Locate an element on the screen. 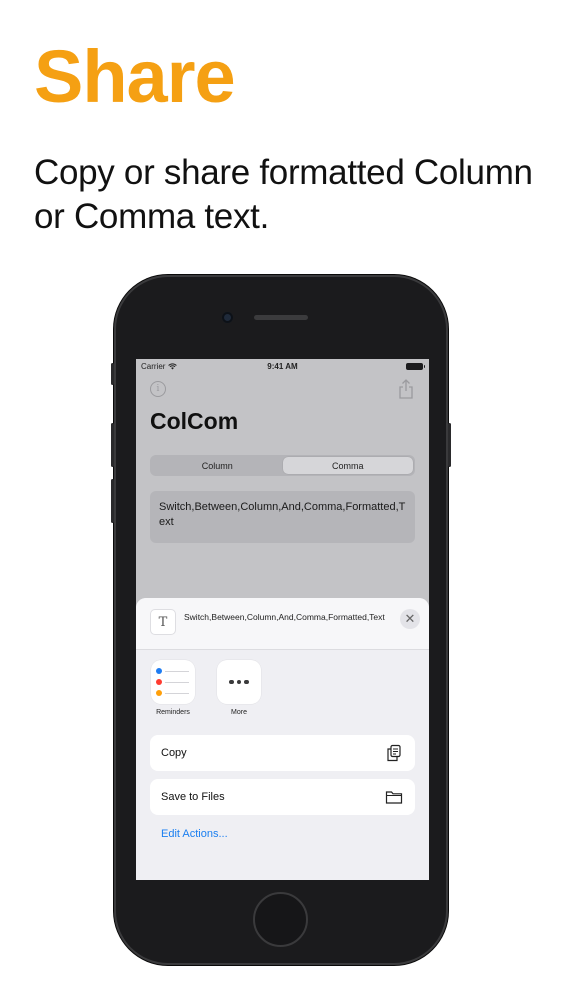  status-time: 9:41 AM is located at coordinates (282, 366).